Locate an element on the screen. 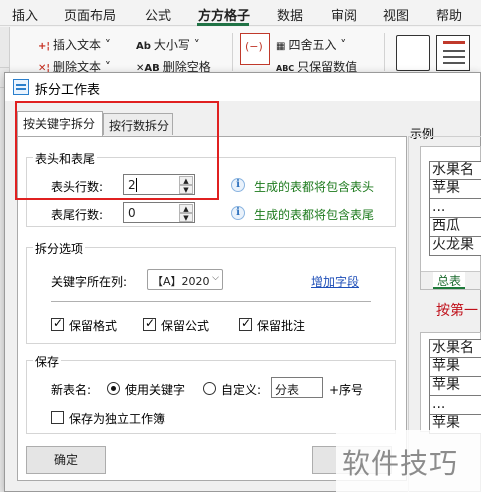 This screenshot has height=492, width=481. tab-formulas: 公式 is located at coordinates (158, 14).